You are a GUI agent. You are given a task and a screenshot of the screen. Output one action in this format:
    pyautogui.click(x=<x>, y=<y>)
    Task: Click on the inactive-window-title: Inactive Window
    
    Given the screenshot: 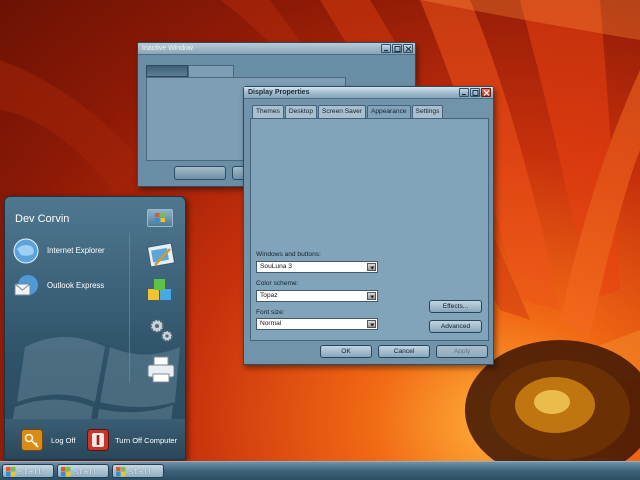 What is the action you would take?
    pyautogui.click(x=167, y=48)
    